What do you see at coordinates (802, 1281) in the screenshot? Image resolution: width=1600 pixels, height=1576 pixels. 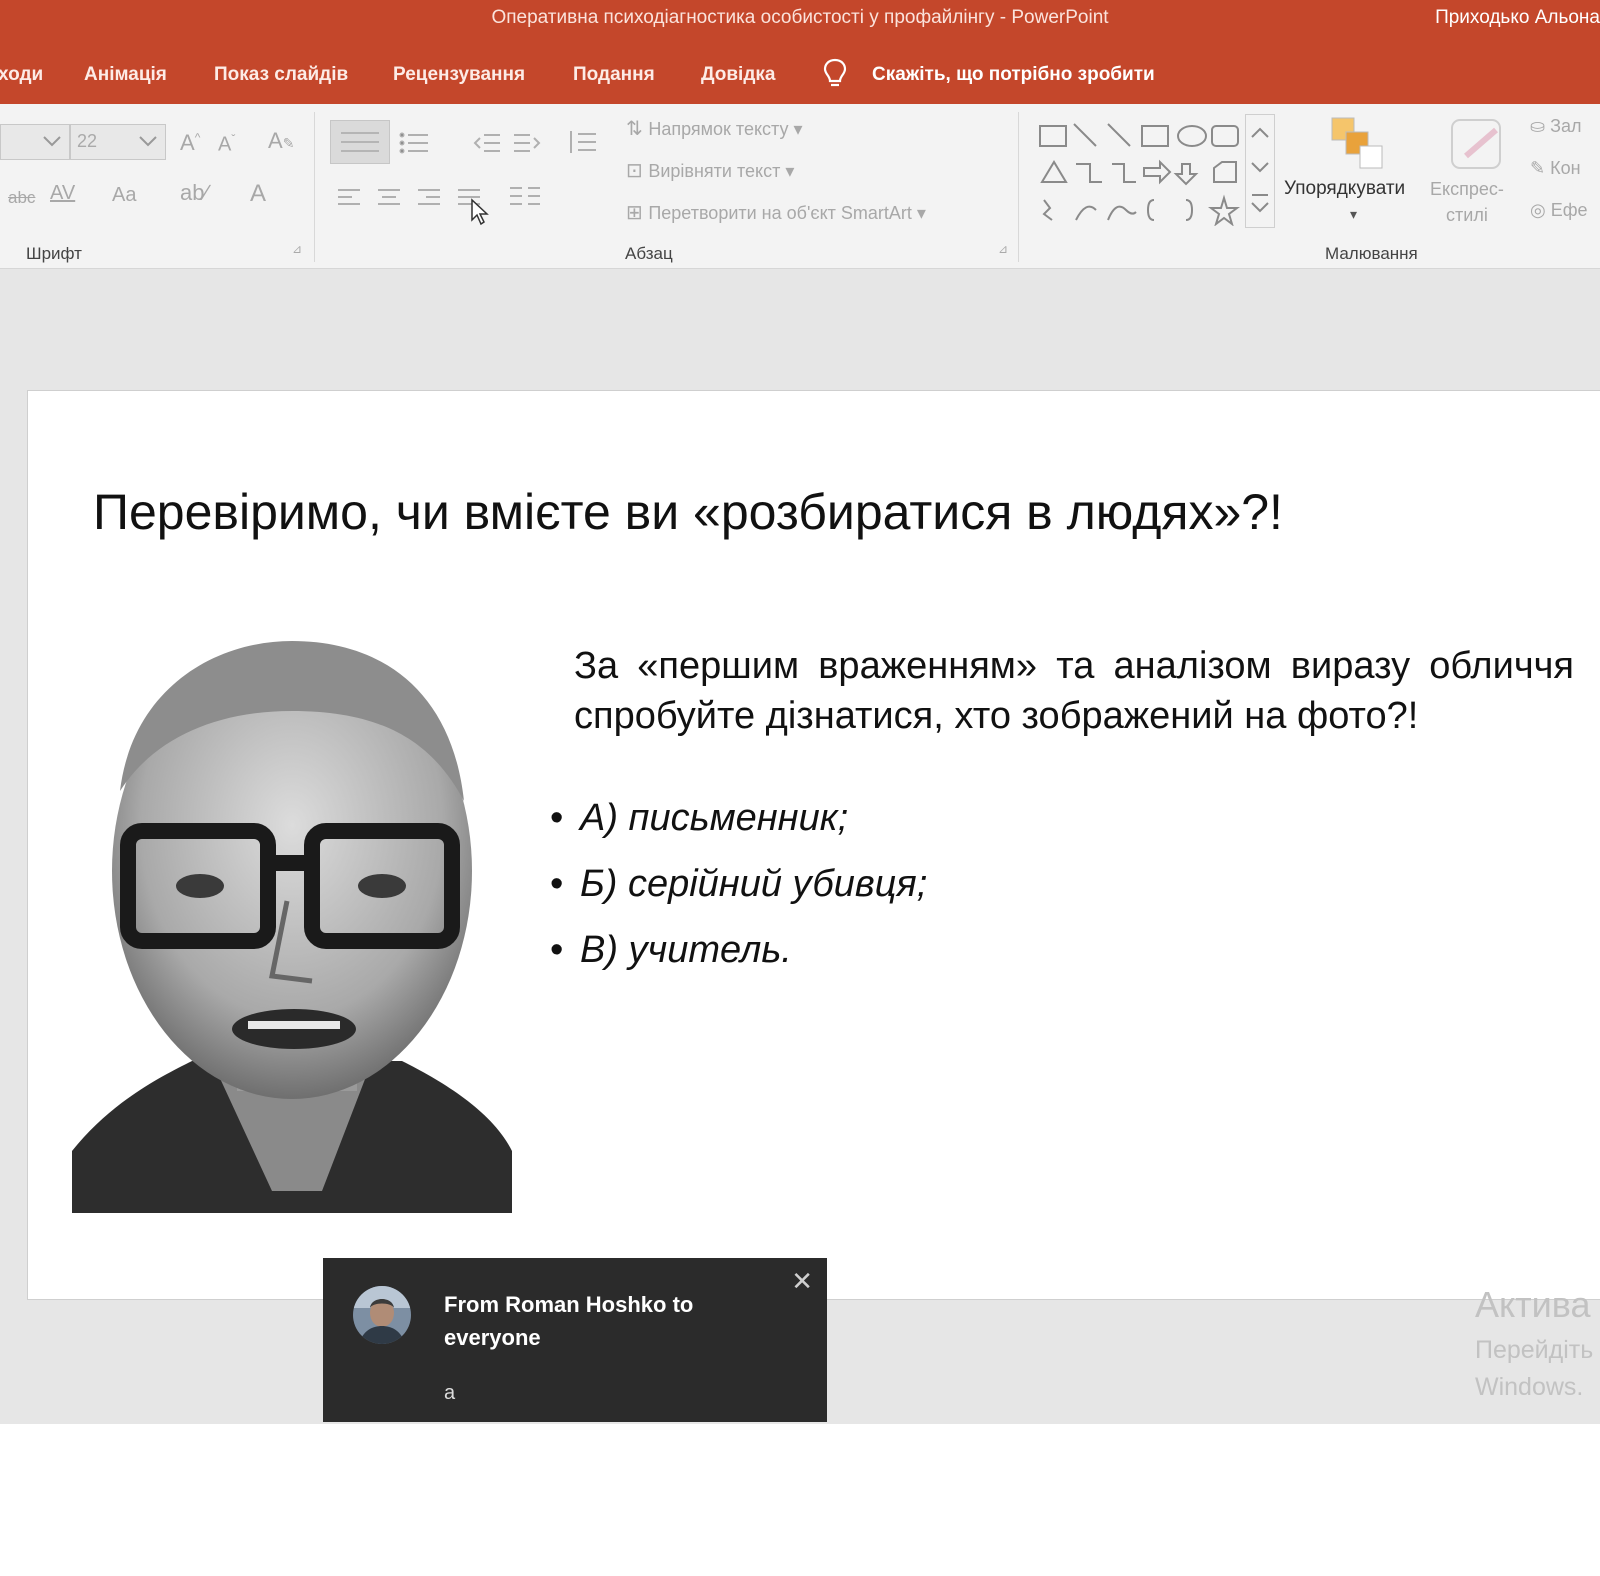 I see `close-icon: ✕` at bounding box center [802, 1281].